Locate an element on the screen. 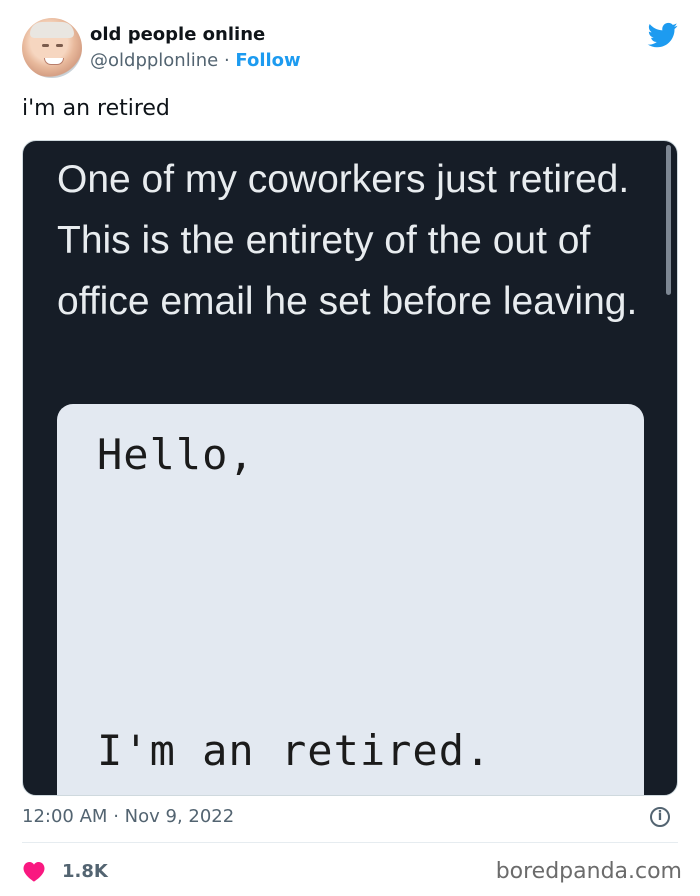  author-handle: @oldpplonline is located at coordinates (154, 60).